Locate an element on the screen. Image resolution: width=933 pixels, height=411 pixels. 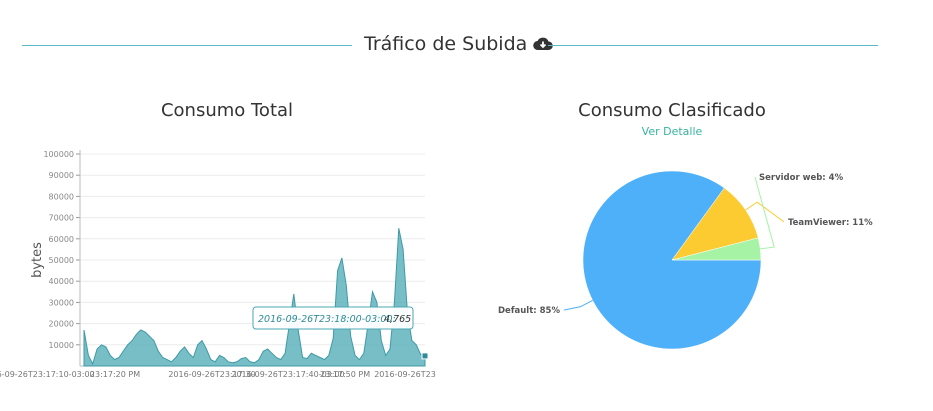
section-header: Tráfico de Subida is located at coordinates (450, 45).